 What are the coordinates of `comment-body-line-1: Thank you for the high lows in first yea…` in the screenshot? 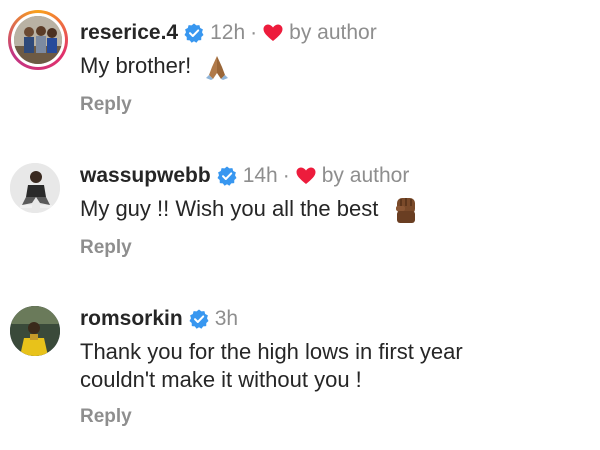 It's located at (271, 351).